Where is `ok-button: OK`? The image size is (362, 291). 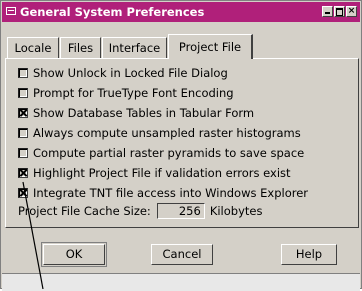 ok-button: OK is located at coordinates (74, 254).